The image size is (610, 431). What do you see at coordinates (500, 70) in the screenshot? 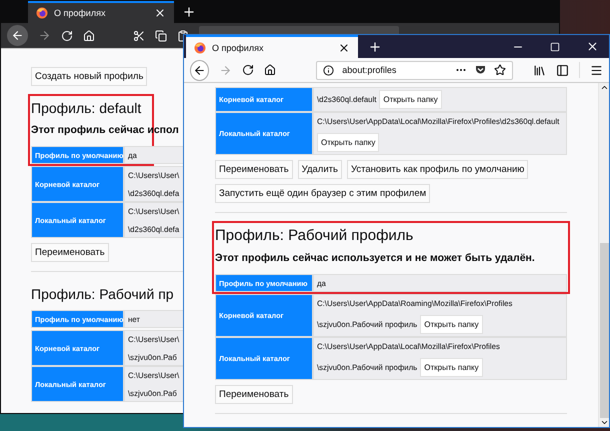
I see `star-icon` at bounding box center [500, 70].